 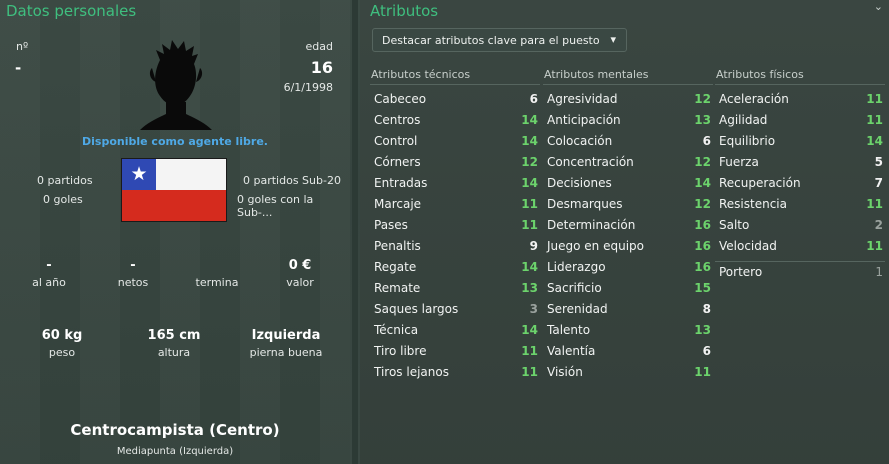 What do you see at coordinates (175, 451) in the screenshot?
I see `secondary-position: Mediapunta (Izquierda)` at bounding box center [175, 451].